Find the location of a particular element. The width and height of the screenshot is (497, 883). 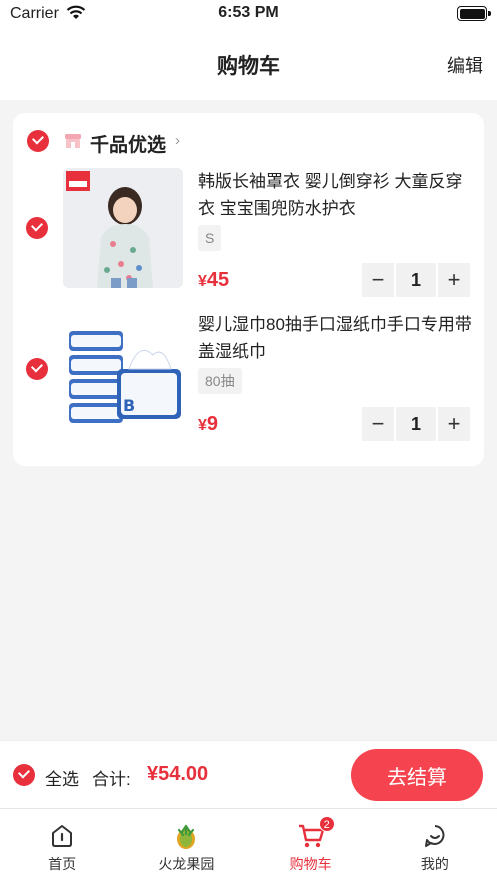

tab-bar: 首页 火龙果园 2 购物车 我的 is located at coordinates (248, 845).